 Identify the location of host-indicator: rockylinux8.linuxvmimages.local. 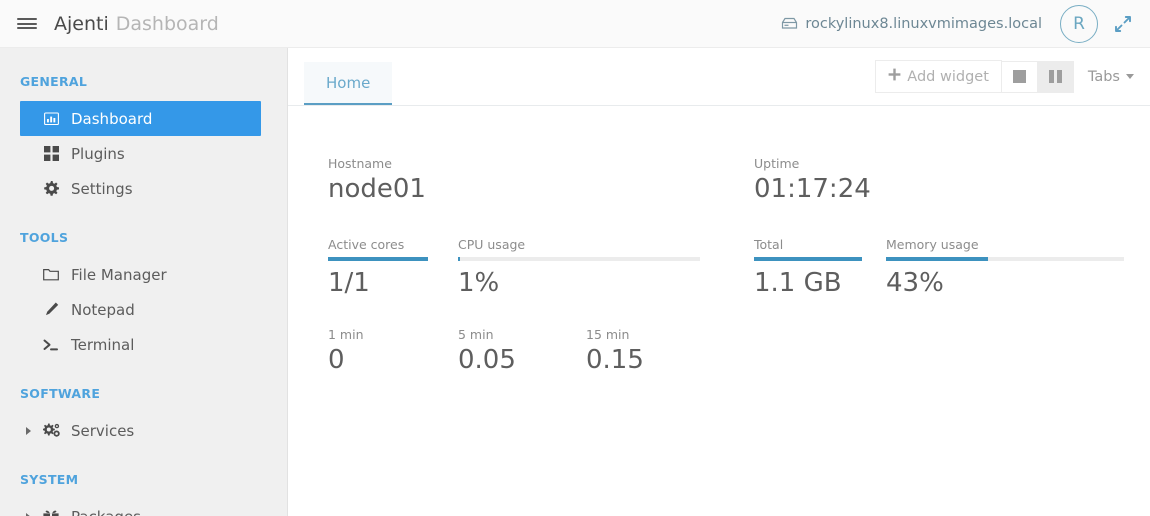
(911, 24).